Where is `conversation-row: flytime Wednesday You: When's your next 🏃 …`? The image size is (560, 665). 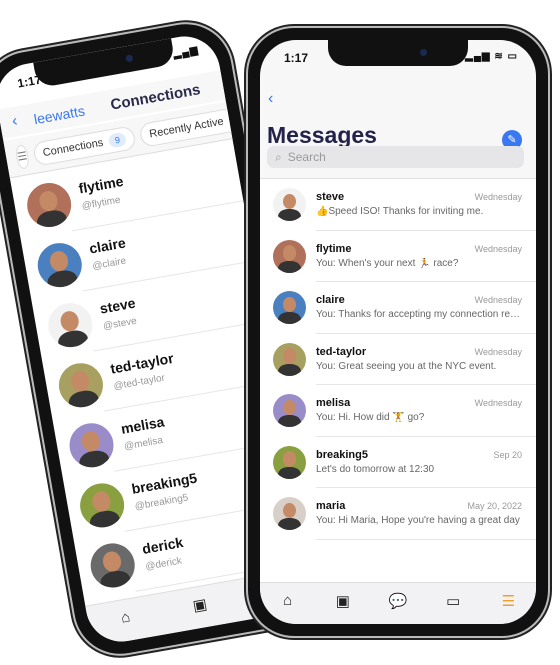
conversation-row: flytime Wednesday You: When's your next 🏃 … is located at coordinates (398, 256).